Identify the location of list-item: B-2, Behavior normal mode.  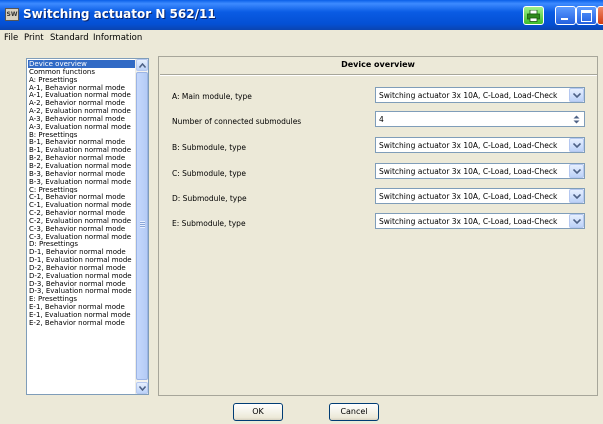
(83, 158).